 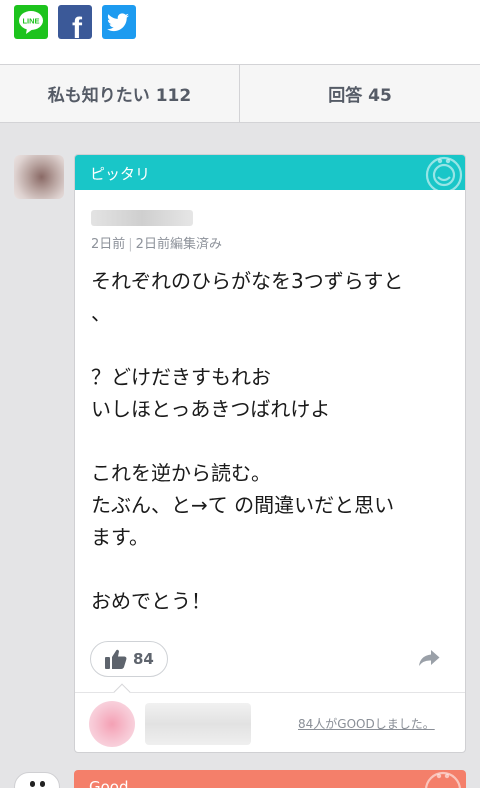 What do you see at coordinates (112, 724) in the screenshot?
I see `liker-avatar` at bounding box center [112, 724].